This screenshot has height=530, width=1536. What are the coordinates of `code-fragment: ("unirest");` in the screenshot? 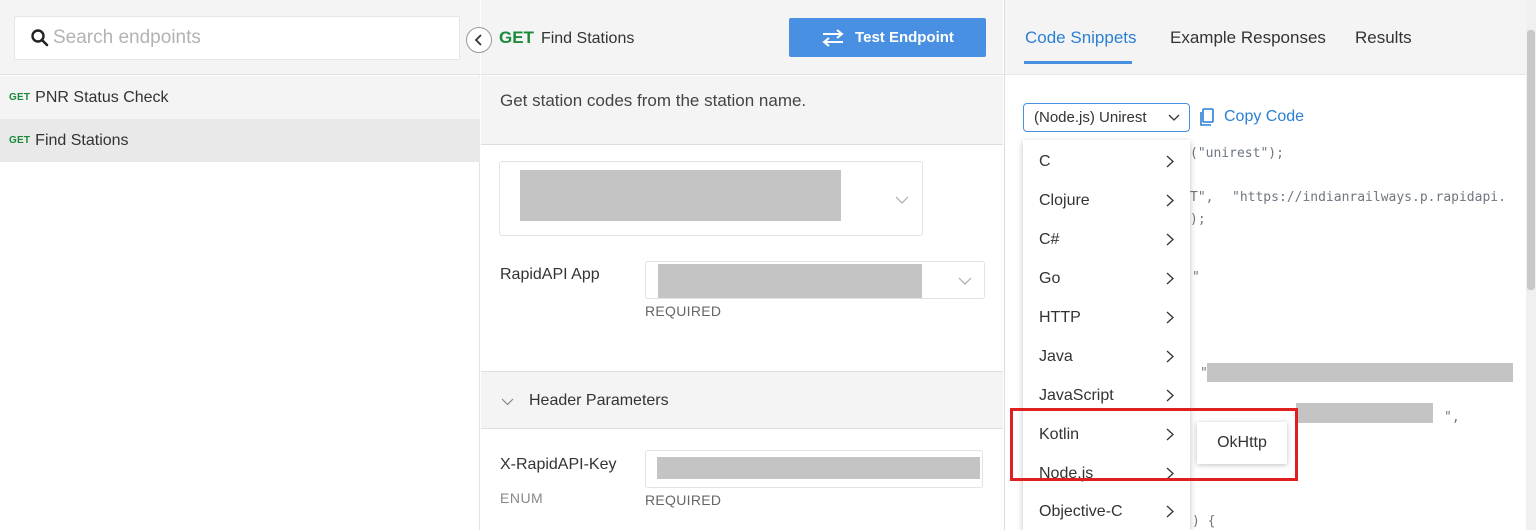 It's located at (1237, 153).